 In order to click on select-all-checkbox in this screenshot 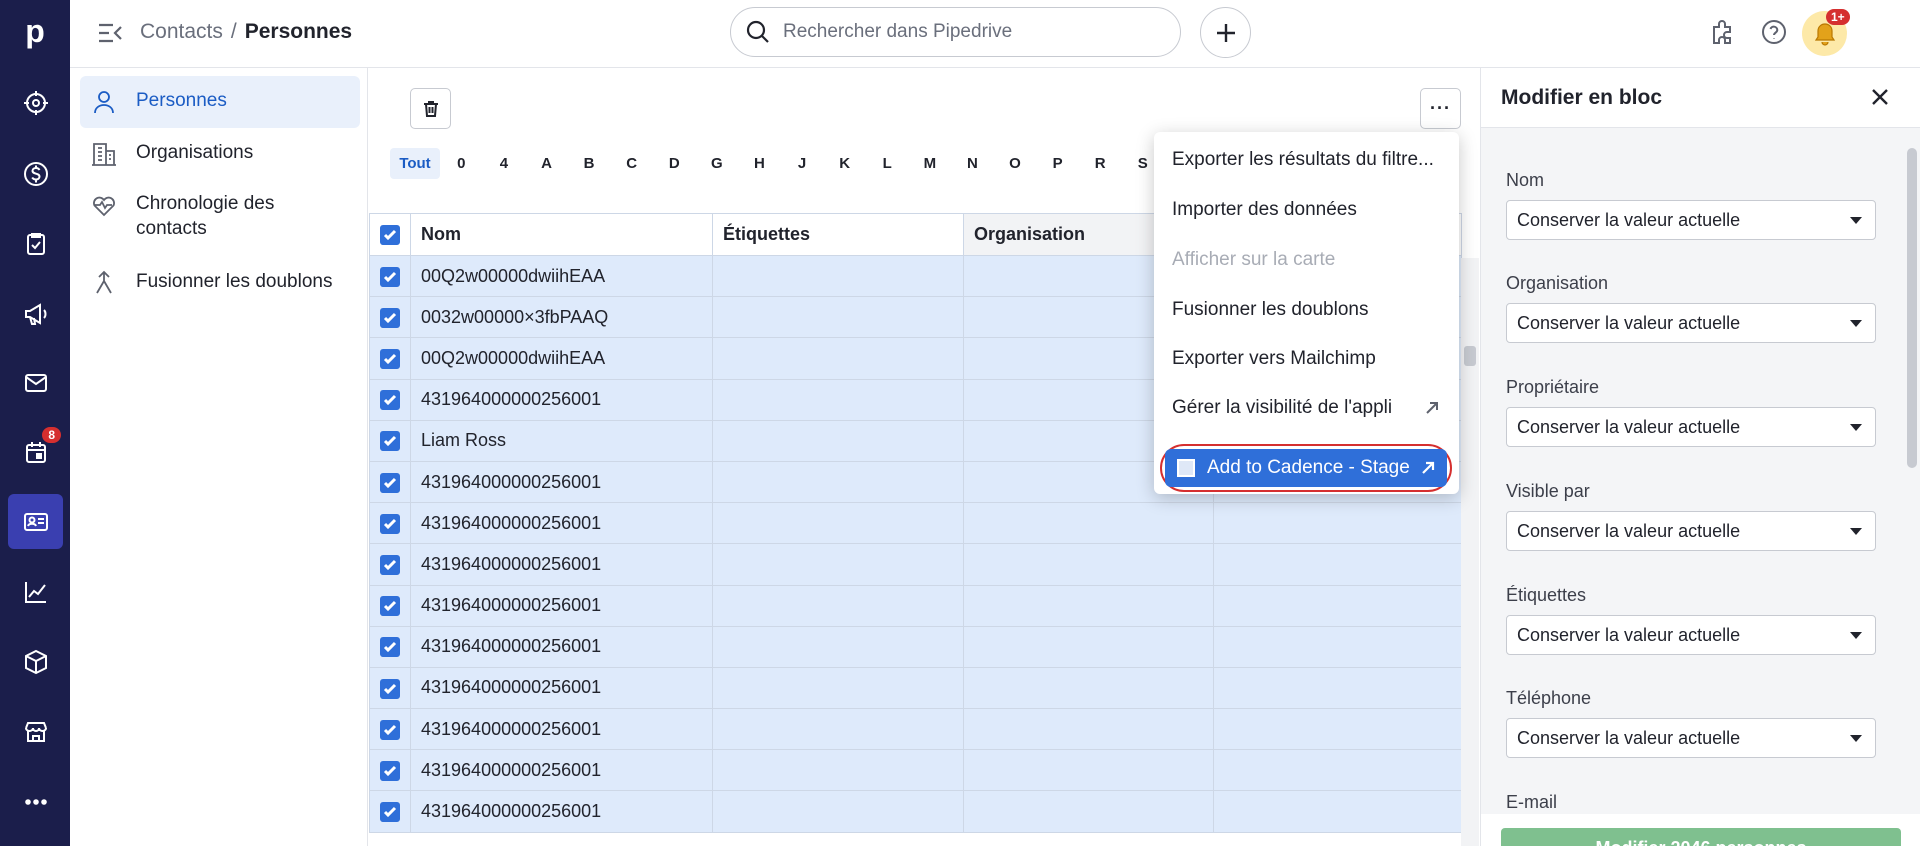, I will do `click(390, 234)`.